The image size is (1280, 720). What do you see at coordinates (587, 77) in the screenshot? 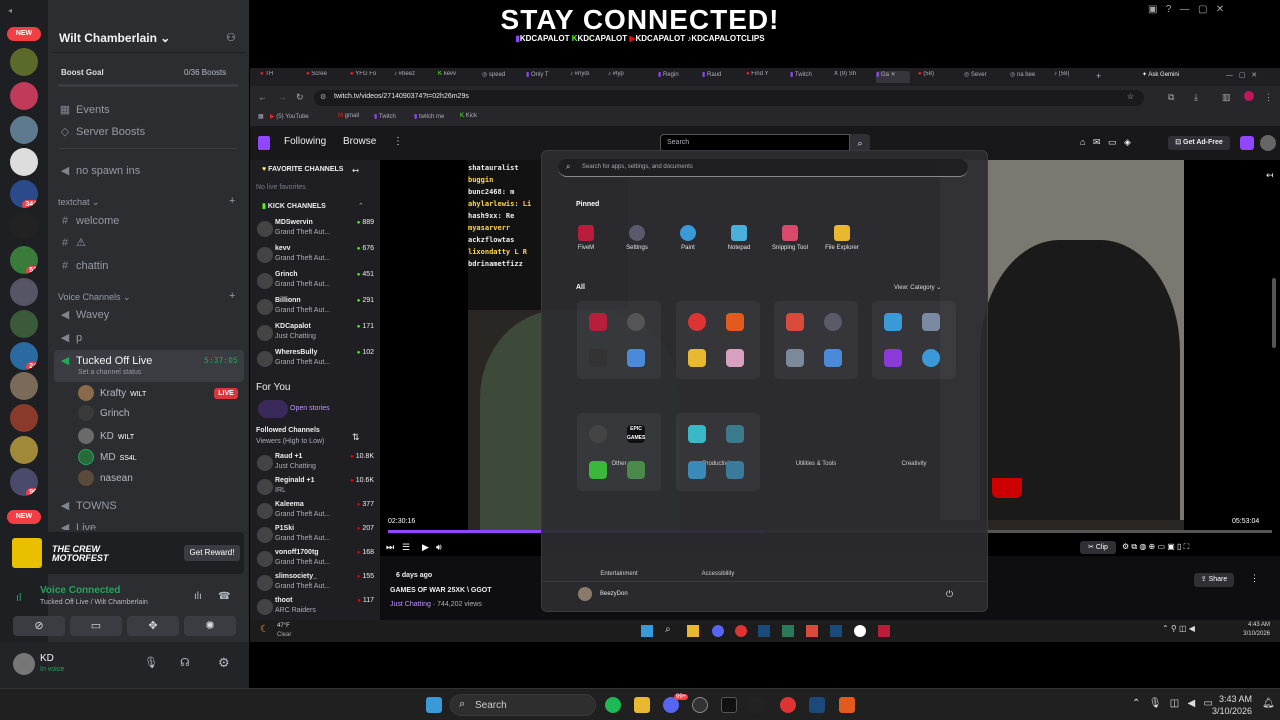
I see `browser-tab: ♪ #nydi` at bounding box center [587, 77].